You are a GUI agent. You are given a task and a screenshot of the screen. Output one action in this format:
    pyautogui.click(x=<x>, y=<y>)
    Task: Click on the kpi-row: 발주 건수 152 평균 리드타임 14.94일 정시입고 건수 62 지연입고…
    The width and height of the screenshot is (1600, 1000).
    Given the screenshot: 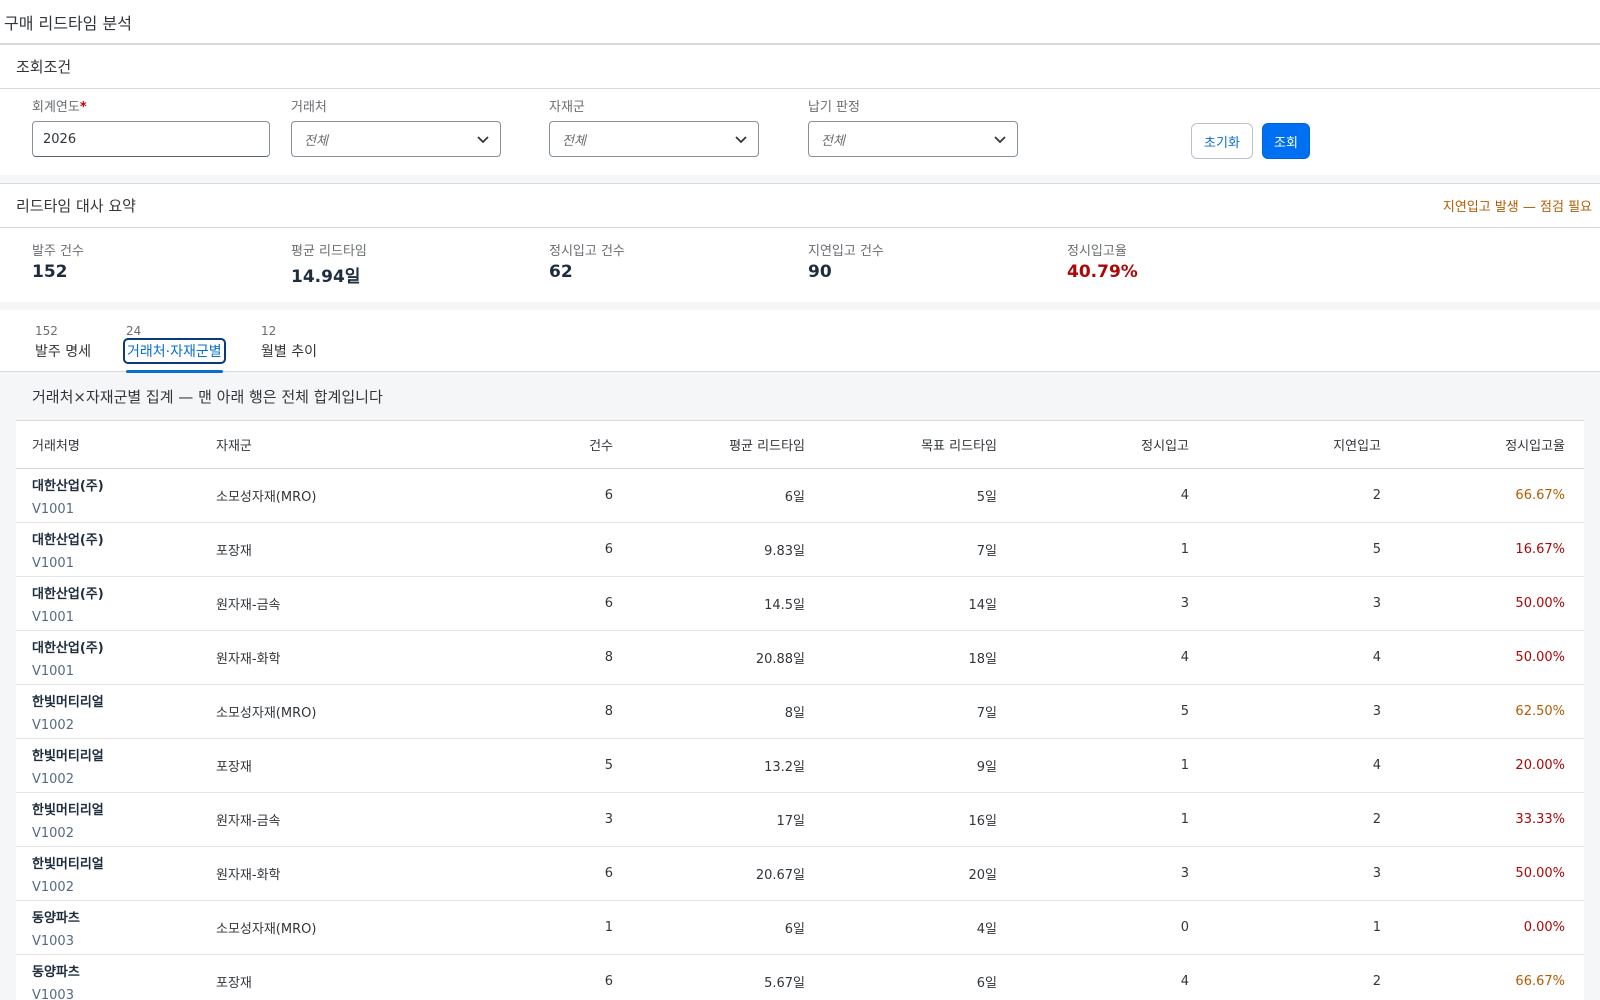 What is the action you would take?
    pyautogui.click(x=800, y=265)
    